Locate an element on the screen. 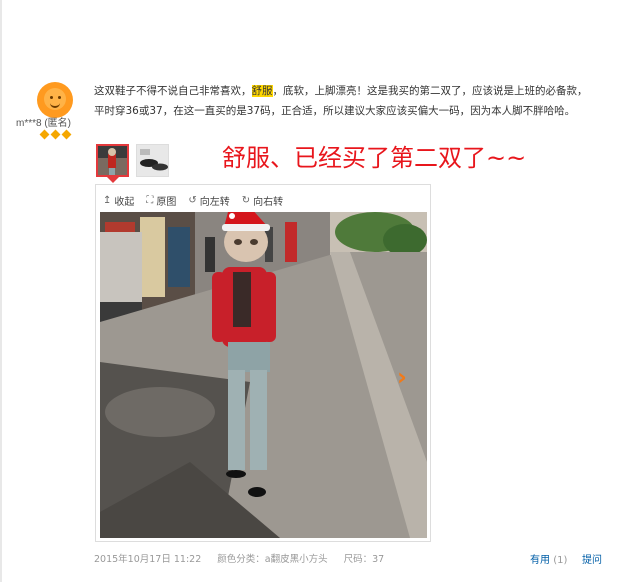 The image size is (620, 582). color-classification: 颜色分类：a翻皮黑小方头 is located at coordinates (272, 559).